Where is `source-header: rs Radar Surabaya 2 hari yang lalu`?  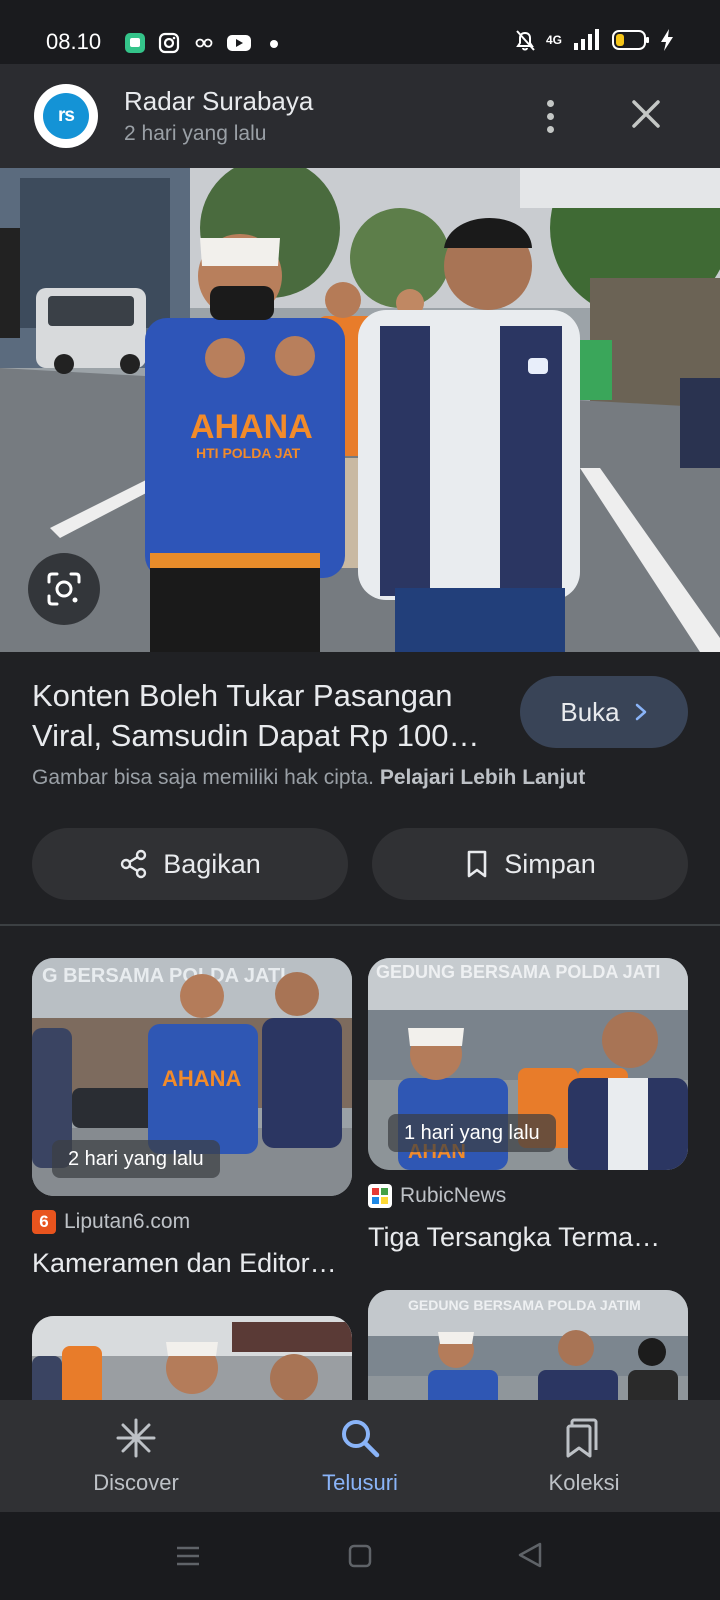
source-header: rs Radar Surabaya 2 hari yang lalu is located at coordinates (360, 116).